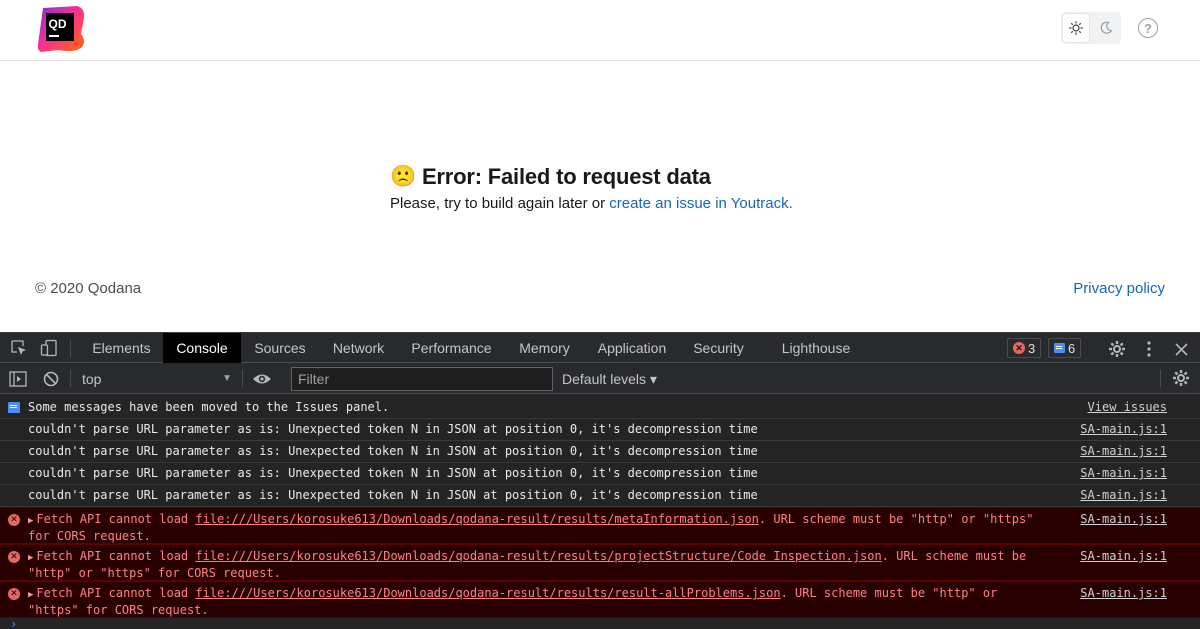 The image size is (1200, 629). What do you see at coordinates (358, 348) in the screenshot?
I see `tab-network: Network` at bounding box center [358, 348].